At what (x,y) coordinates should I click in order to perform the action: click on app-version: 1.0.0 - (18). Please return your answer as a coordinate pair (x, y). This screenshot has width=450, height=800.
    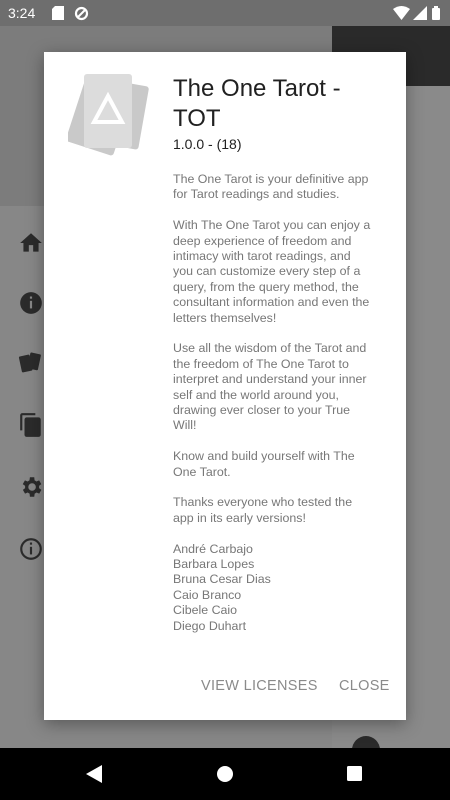
    Looking at the image, I should click on (207, 144).